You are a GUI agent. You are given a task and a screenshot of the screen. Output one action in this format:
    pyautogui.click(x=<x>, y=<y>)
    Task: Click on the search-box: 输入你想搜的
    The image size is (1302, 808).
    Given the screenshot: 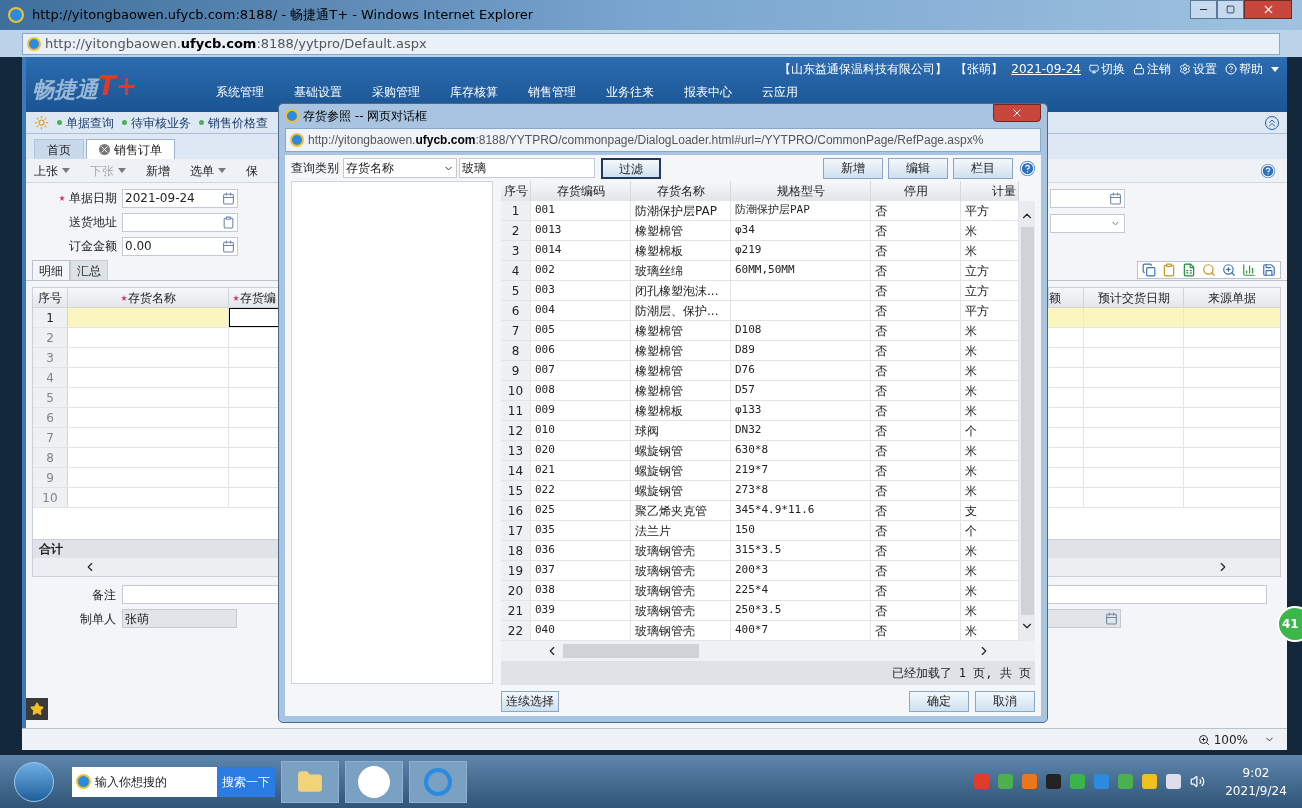 What is the action you would take?
    pyautogui.click(x=144, y=781)
    